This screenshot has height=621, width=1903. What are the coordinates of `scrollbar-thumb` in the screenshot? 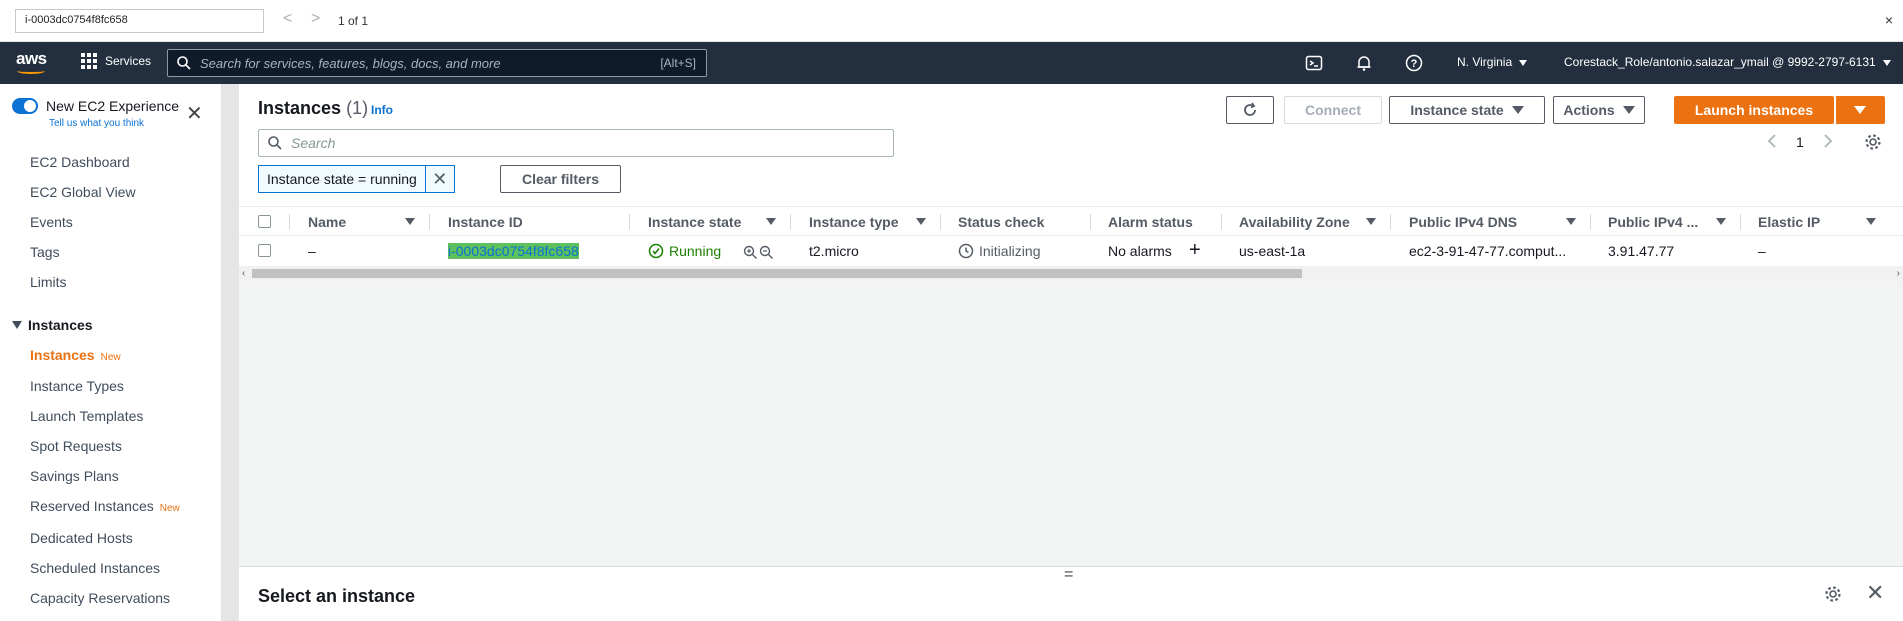 It's located at (777, 273).